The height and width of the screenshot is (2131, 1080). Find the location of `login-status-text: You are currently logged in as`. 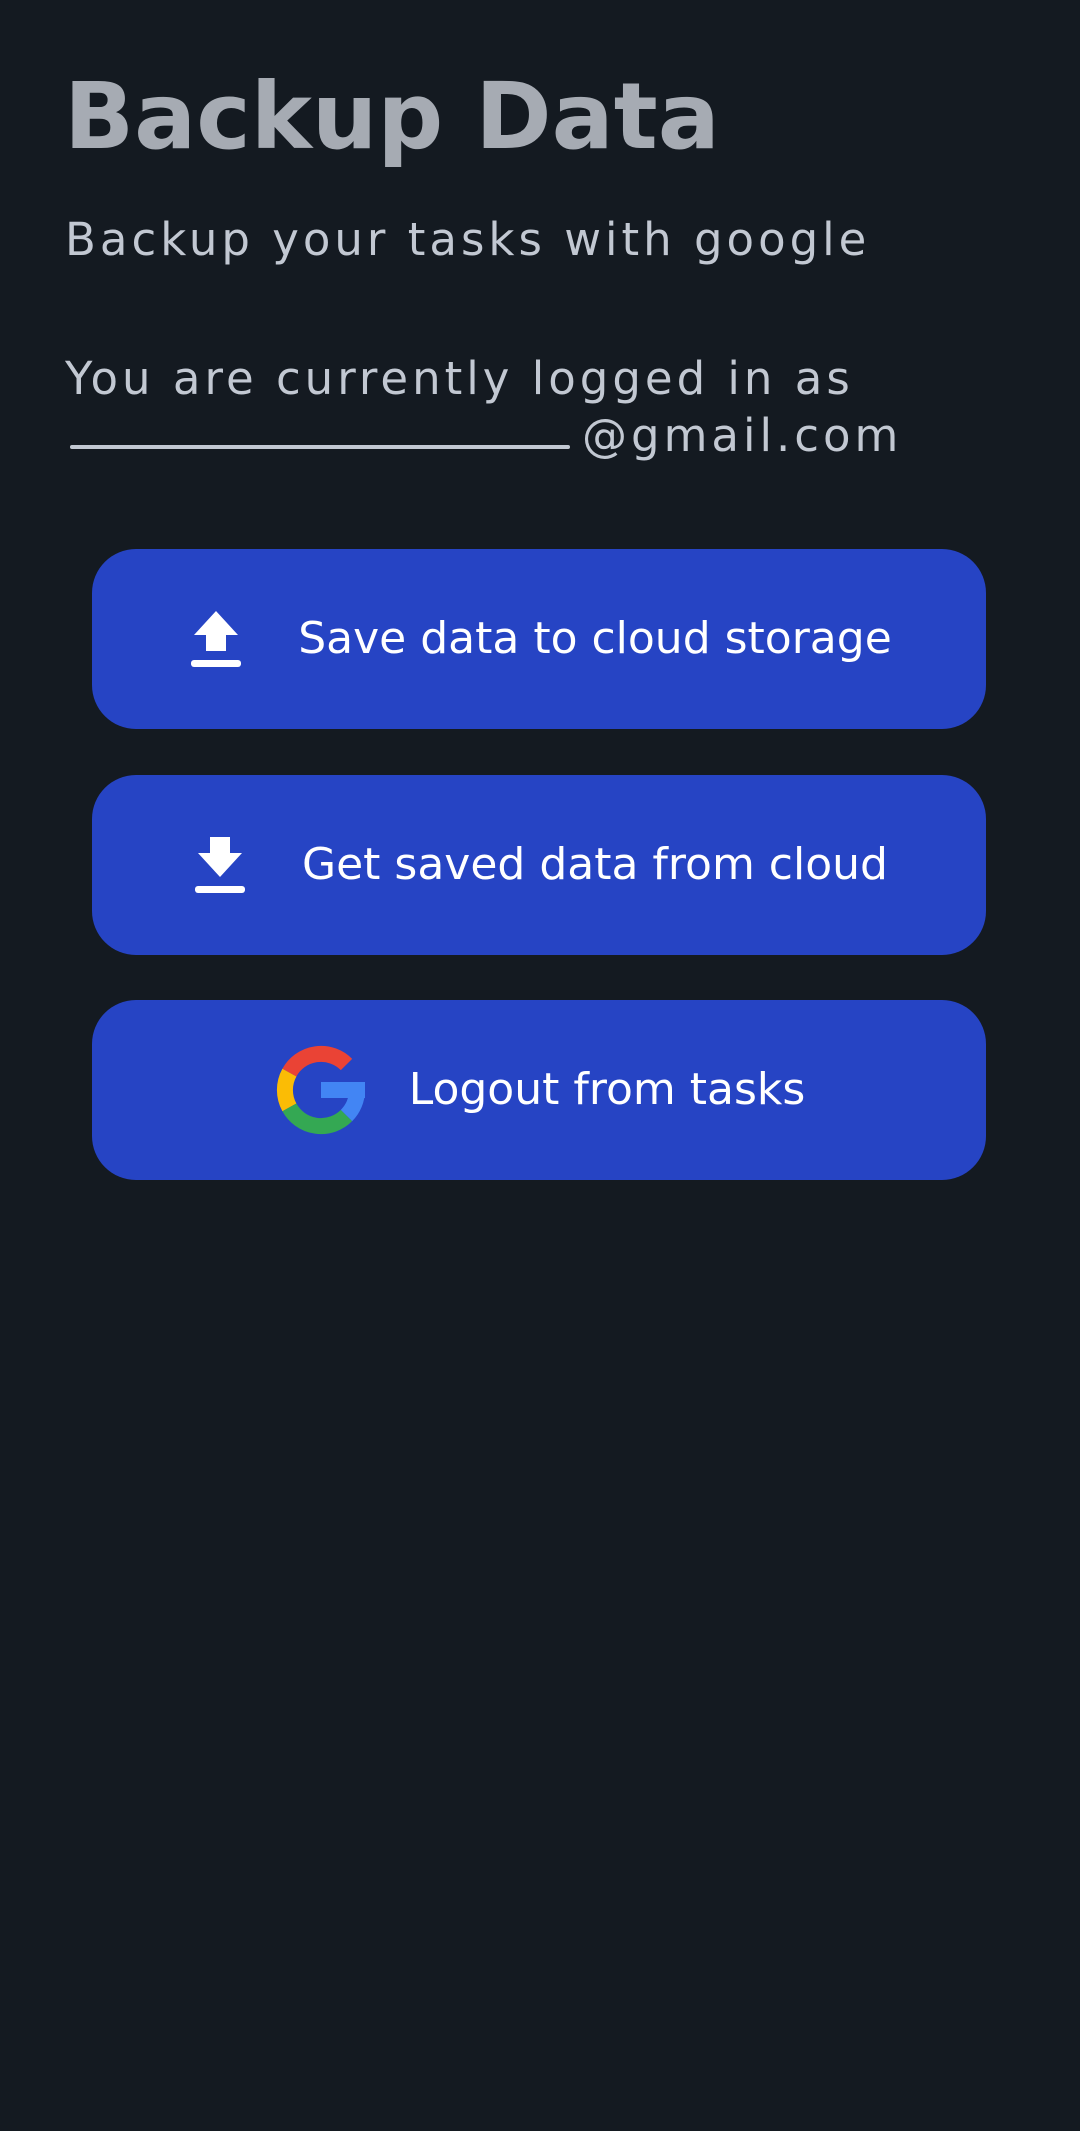

login-status-text: You are currently logged in as is located at coordinates (459, 378).